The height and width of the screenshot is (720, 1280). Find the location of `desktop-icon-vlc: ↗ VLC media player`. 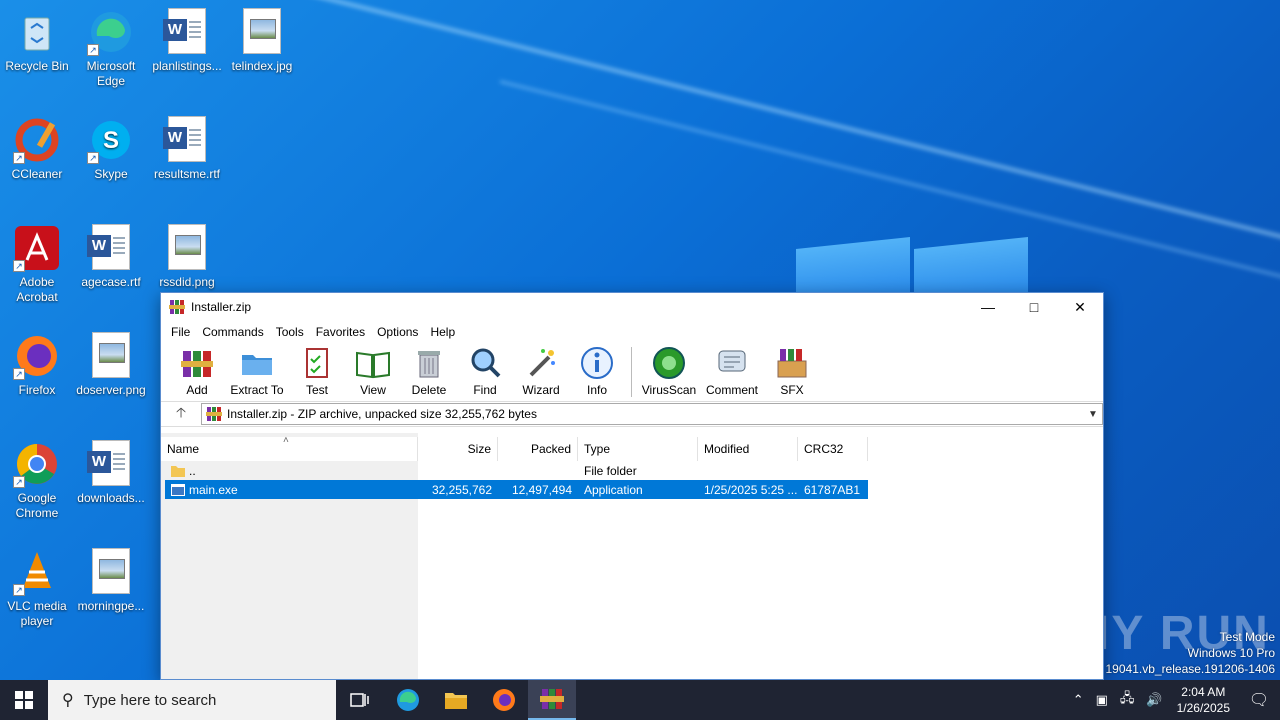

desktop-icon-vlc: ↗ VLC media player is located at coordinates (37, 588).